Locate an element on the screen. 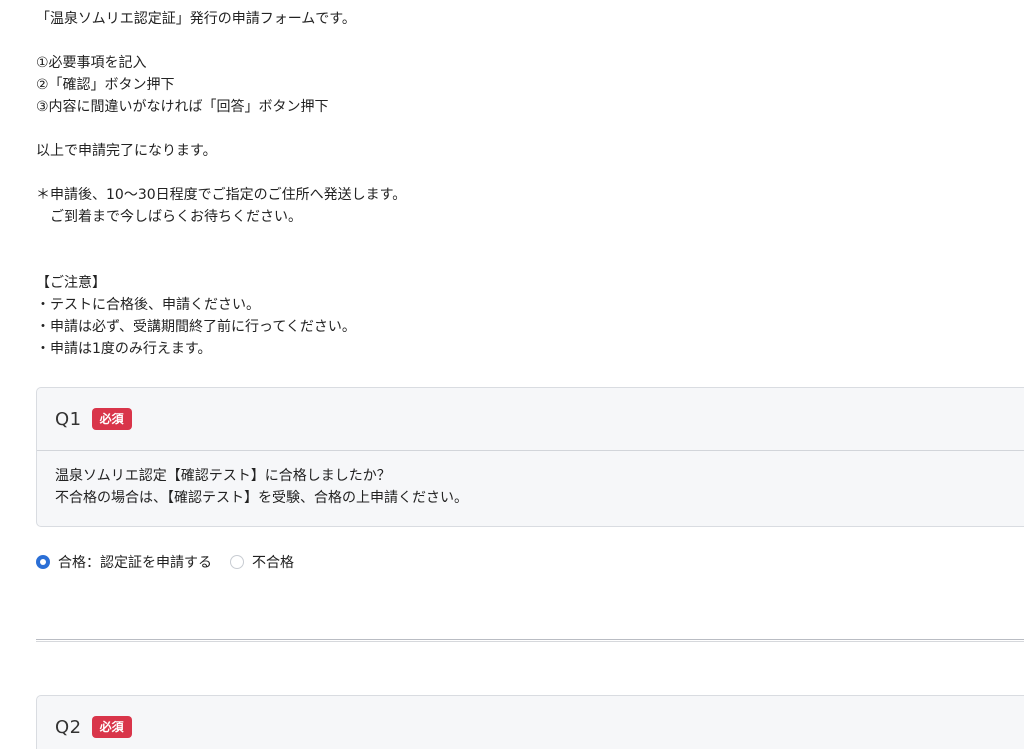 The height and width of the screenshot is (749, 1024). complete-text: 以上で申請完了になります。 is located at coordinates (126, 151).